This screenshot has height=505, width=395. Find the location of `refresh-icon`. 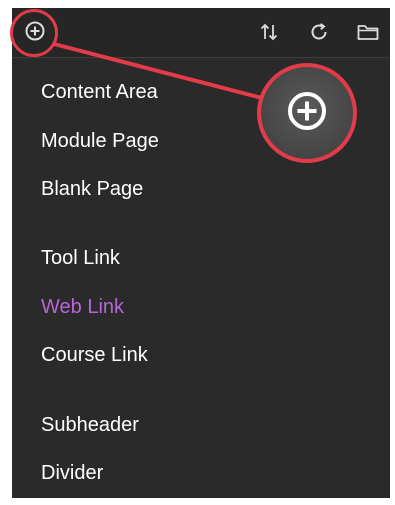

refresh-icon is located at coordinates (319, 34).